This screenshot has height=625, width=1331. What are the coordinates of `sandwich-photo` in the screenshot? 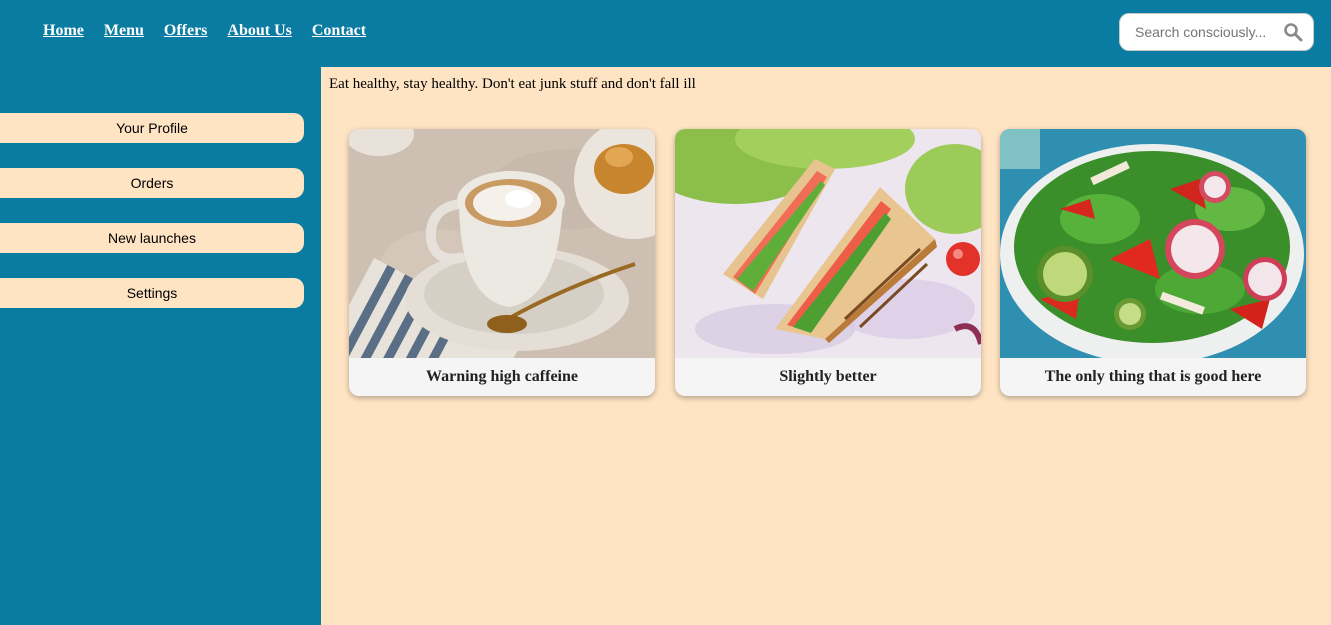 It's located at (828, 243).